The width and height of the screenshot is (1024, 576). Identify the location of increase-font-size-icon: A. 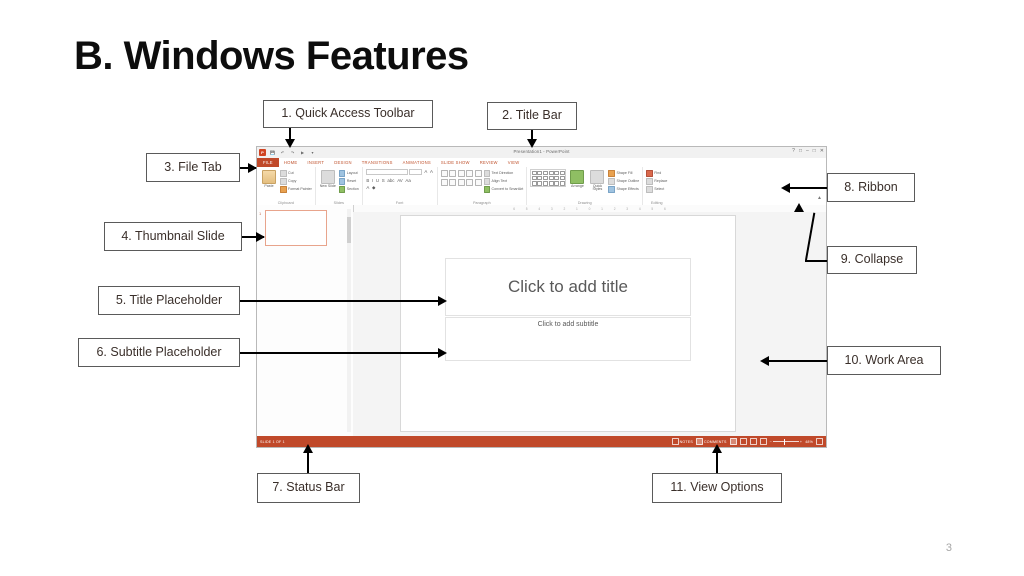
(426, 171).